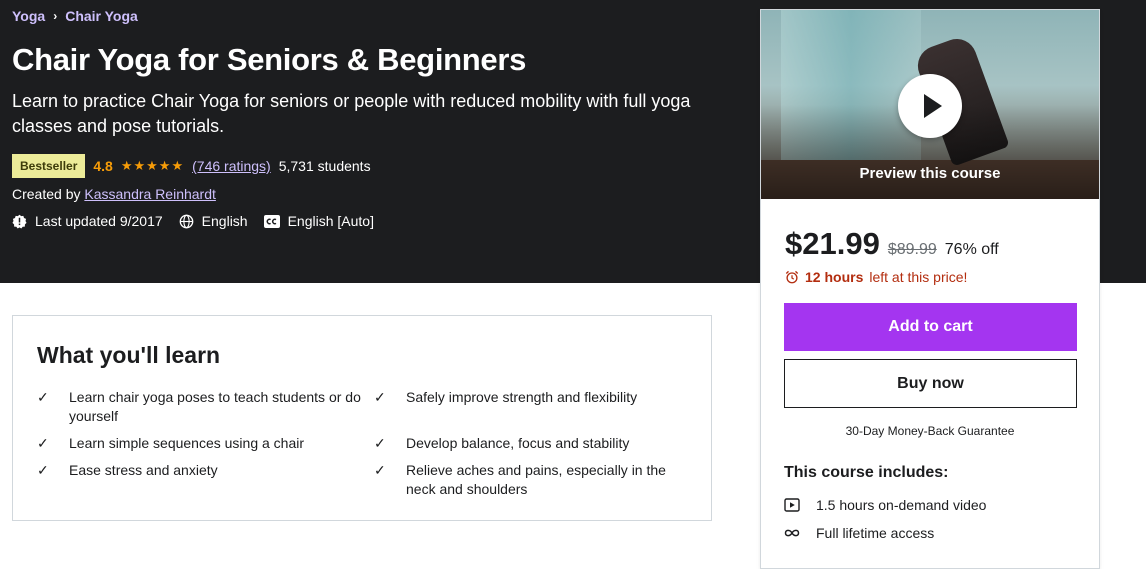 Image resolution: width=1146 pixels, height=569 pixels. Describe the element at coordinates (271, 221) in the screenshot. I see `closed-captions-icon` at that location.